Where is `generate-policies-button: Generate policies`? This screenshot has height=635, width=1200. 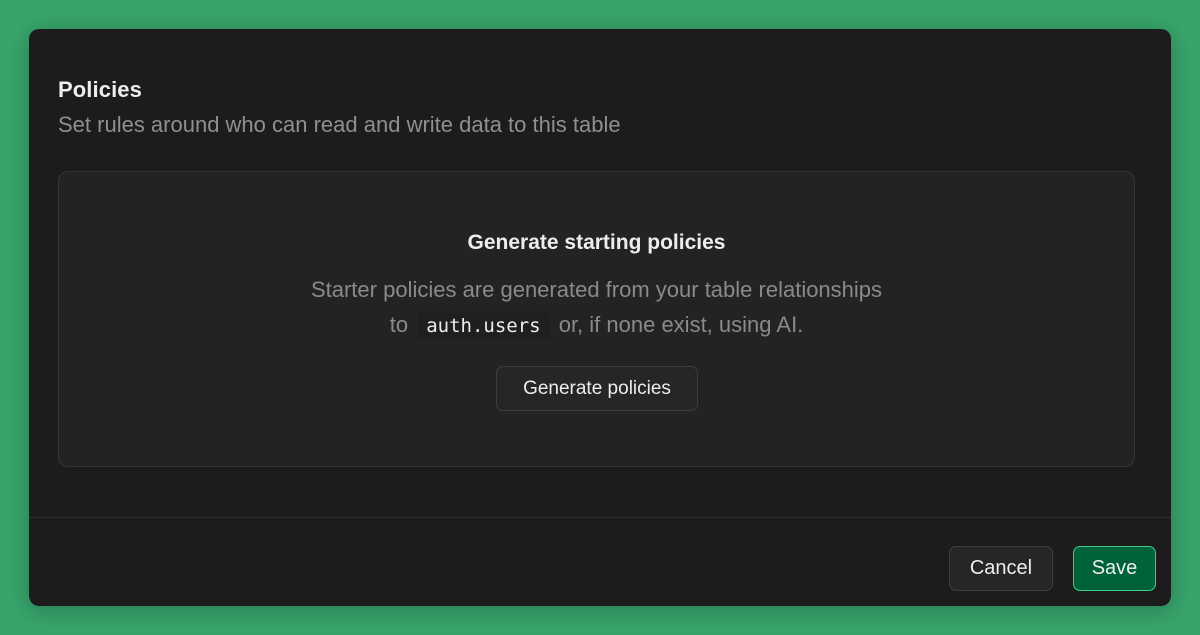 generate-policies-button: Generate policies is located at coordinates (597, 388).